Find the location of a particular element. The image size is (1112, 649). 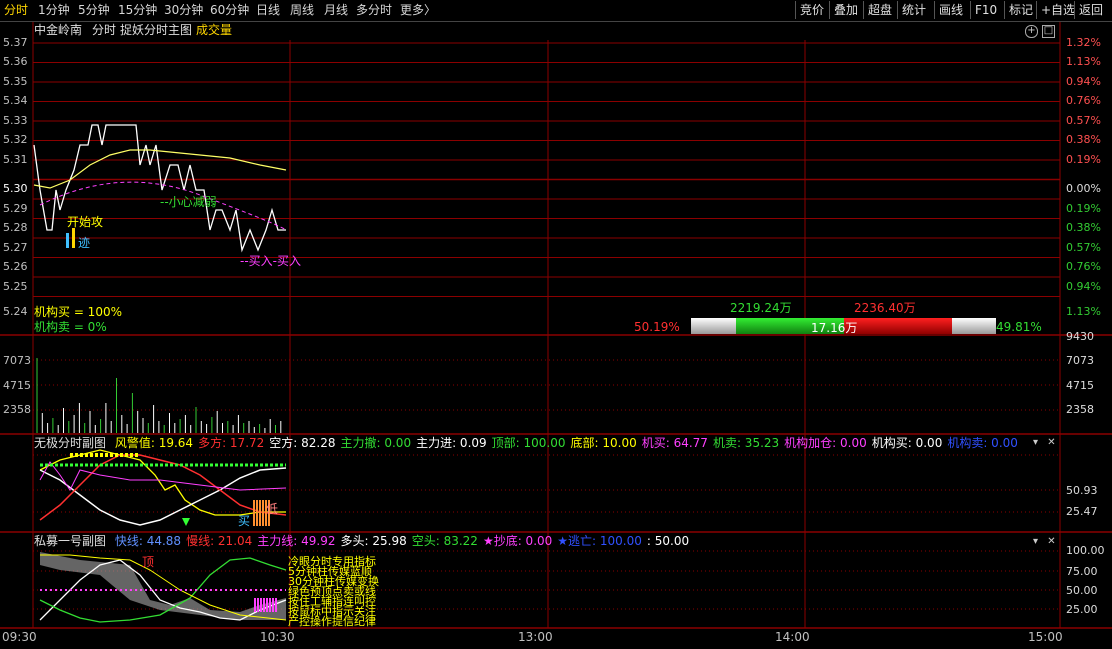

indicator-value: 机卖: 35.23 is located at coordinates (746, 443).